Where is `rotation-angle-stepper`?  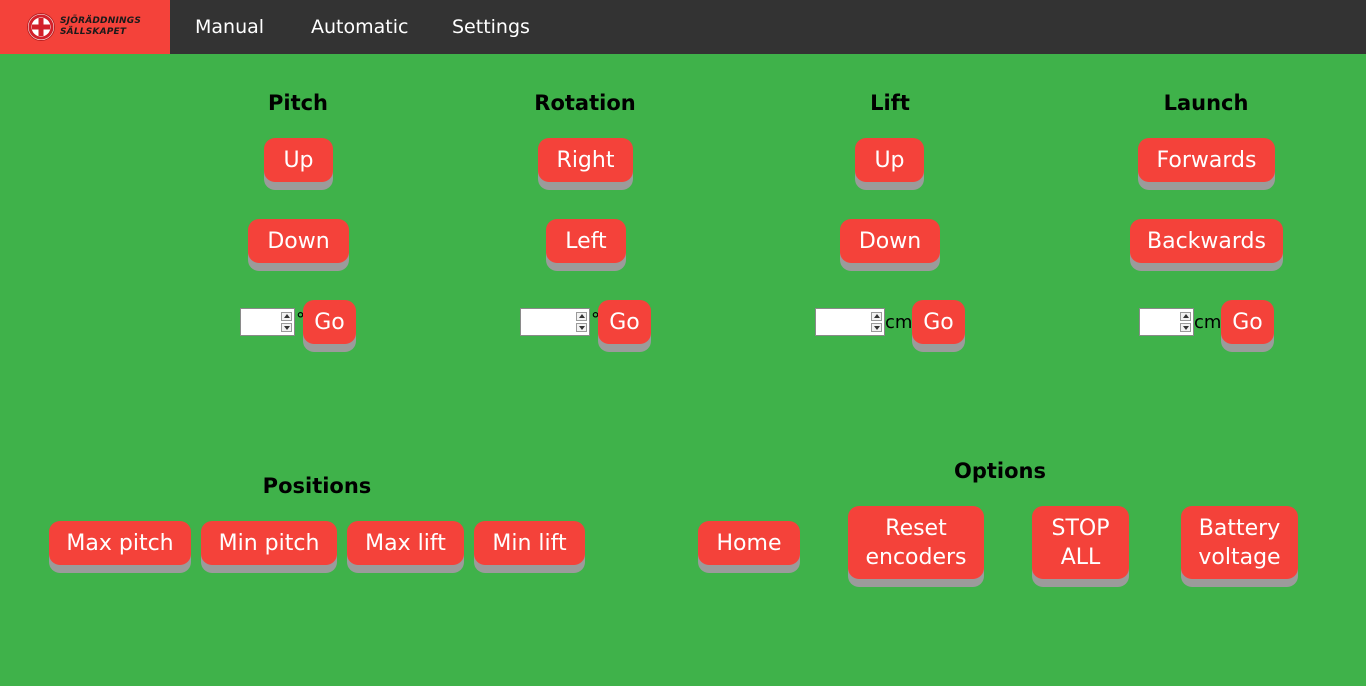 rotation-angle-stepper is located at coordinates (555, 322).